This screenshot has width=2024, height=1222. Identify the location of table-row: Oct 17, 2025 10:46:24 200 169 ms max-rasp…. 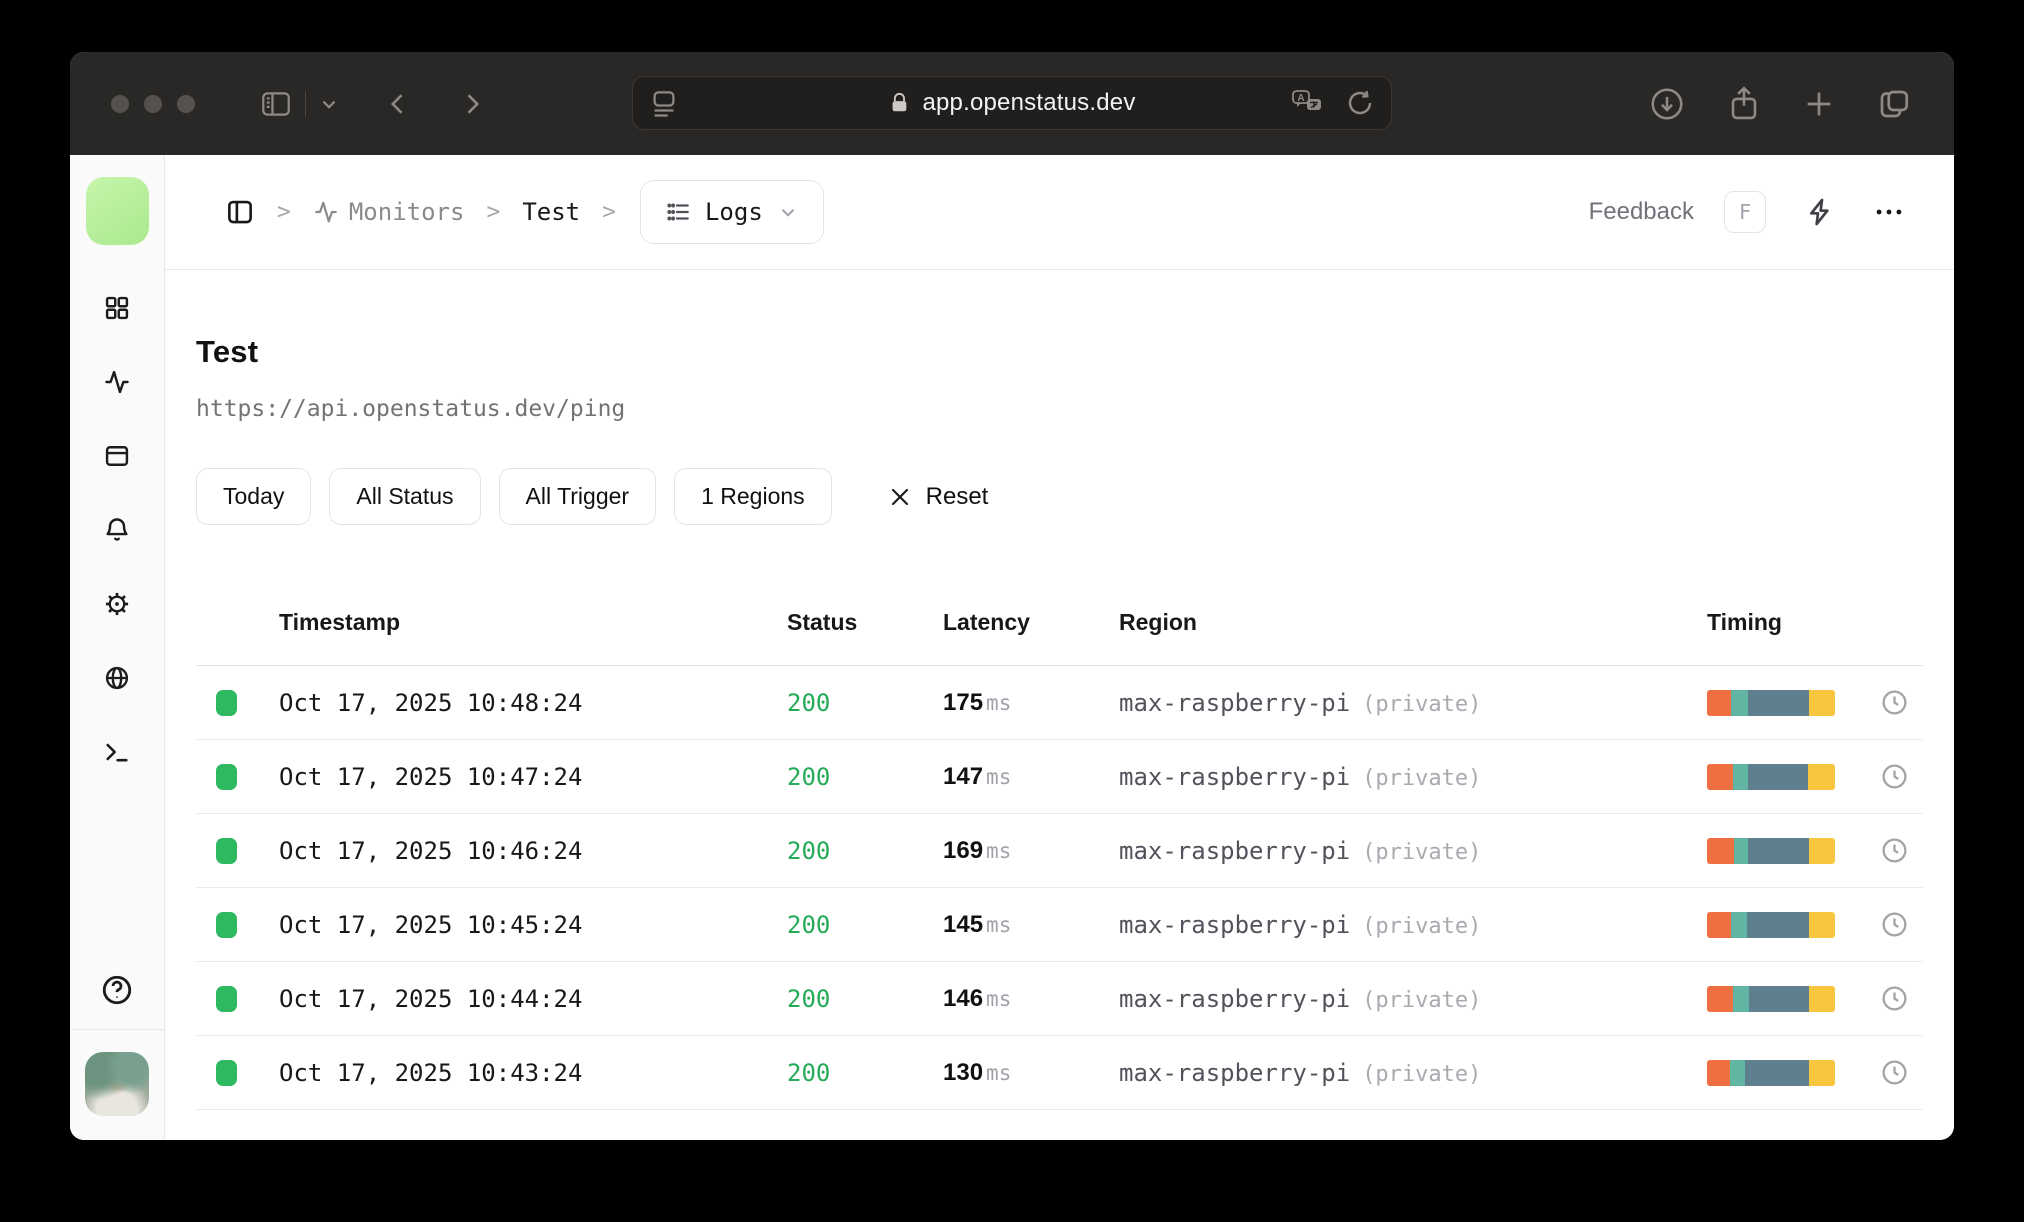
(1059, 851).